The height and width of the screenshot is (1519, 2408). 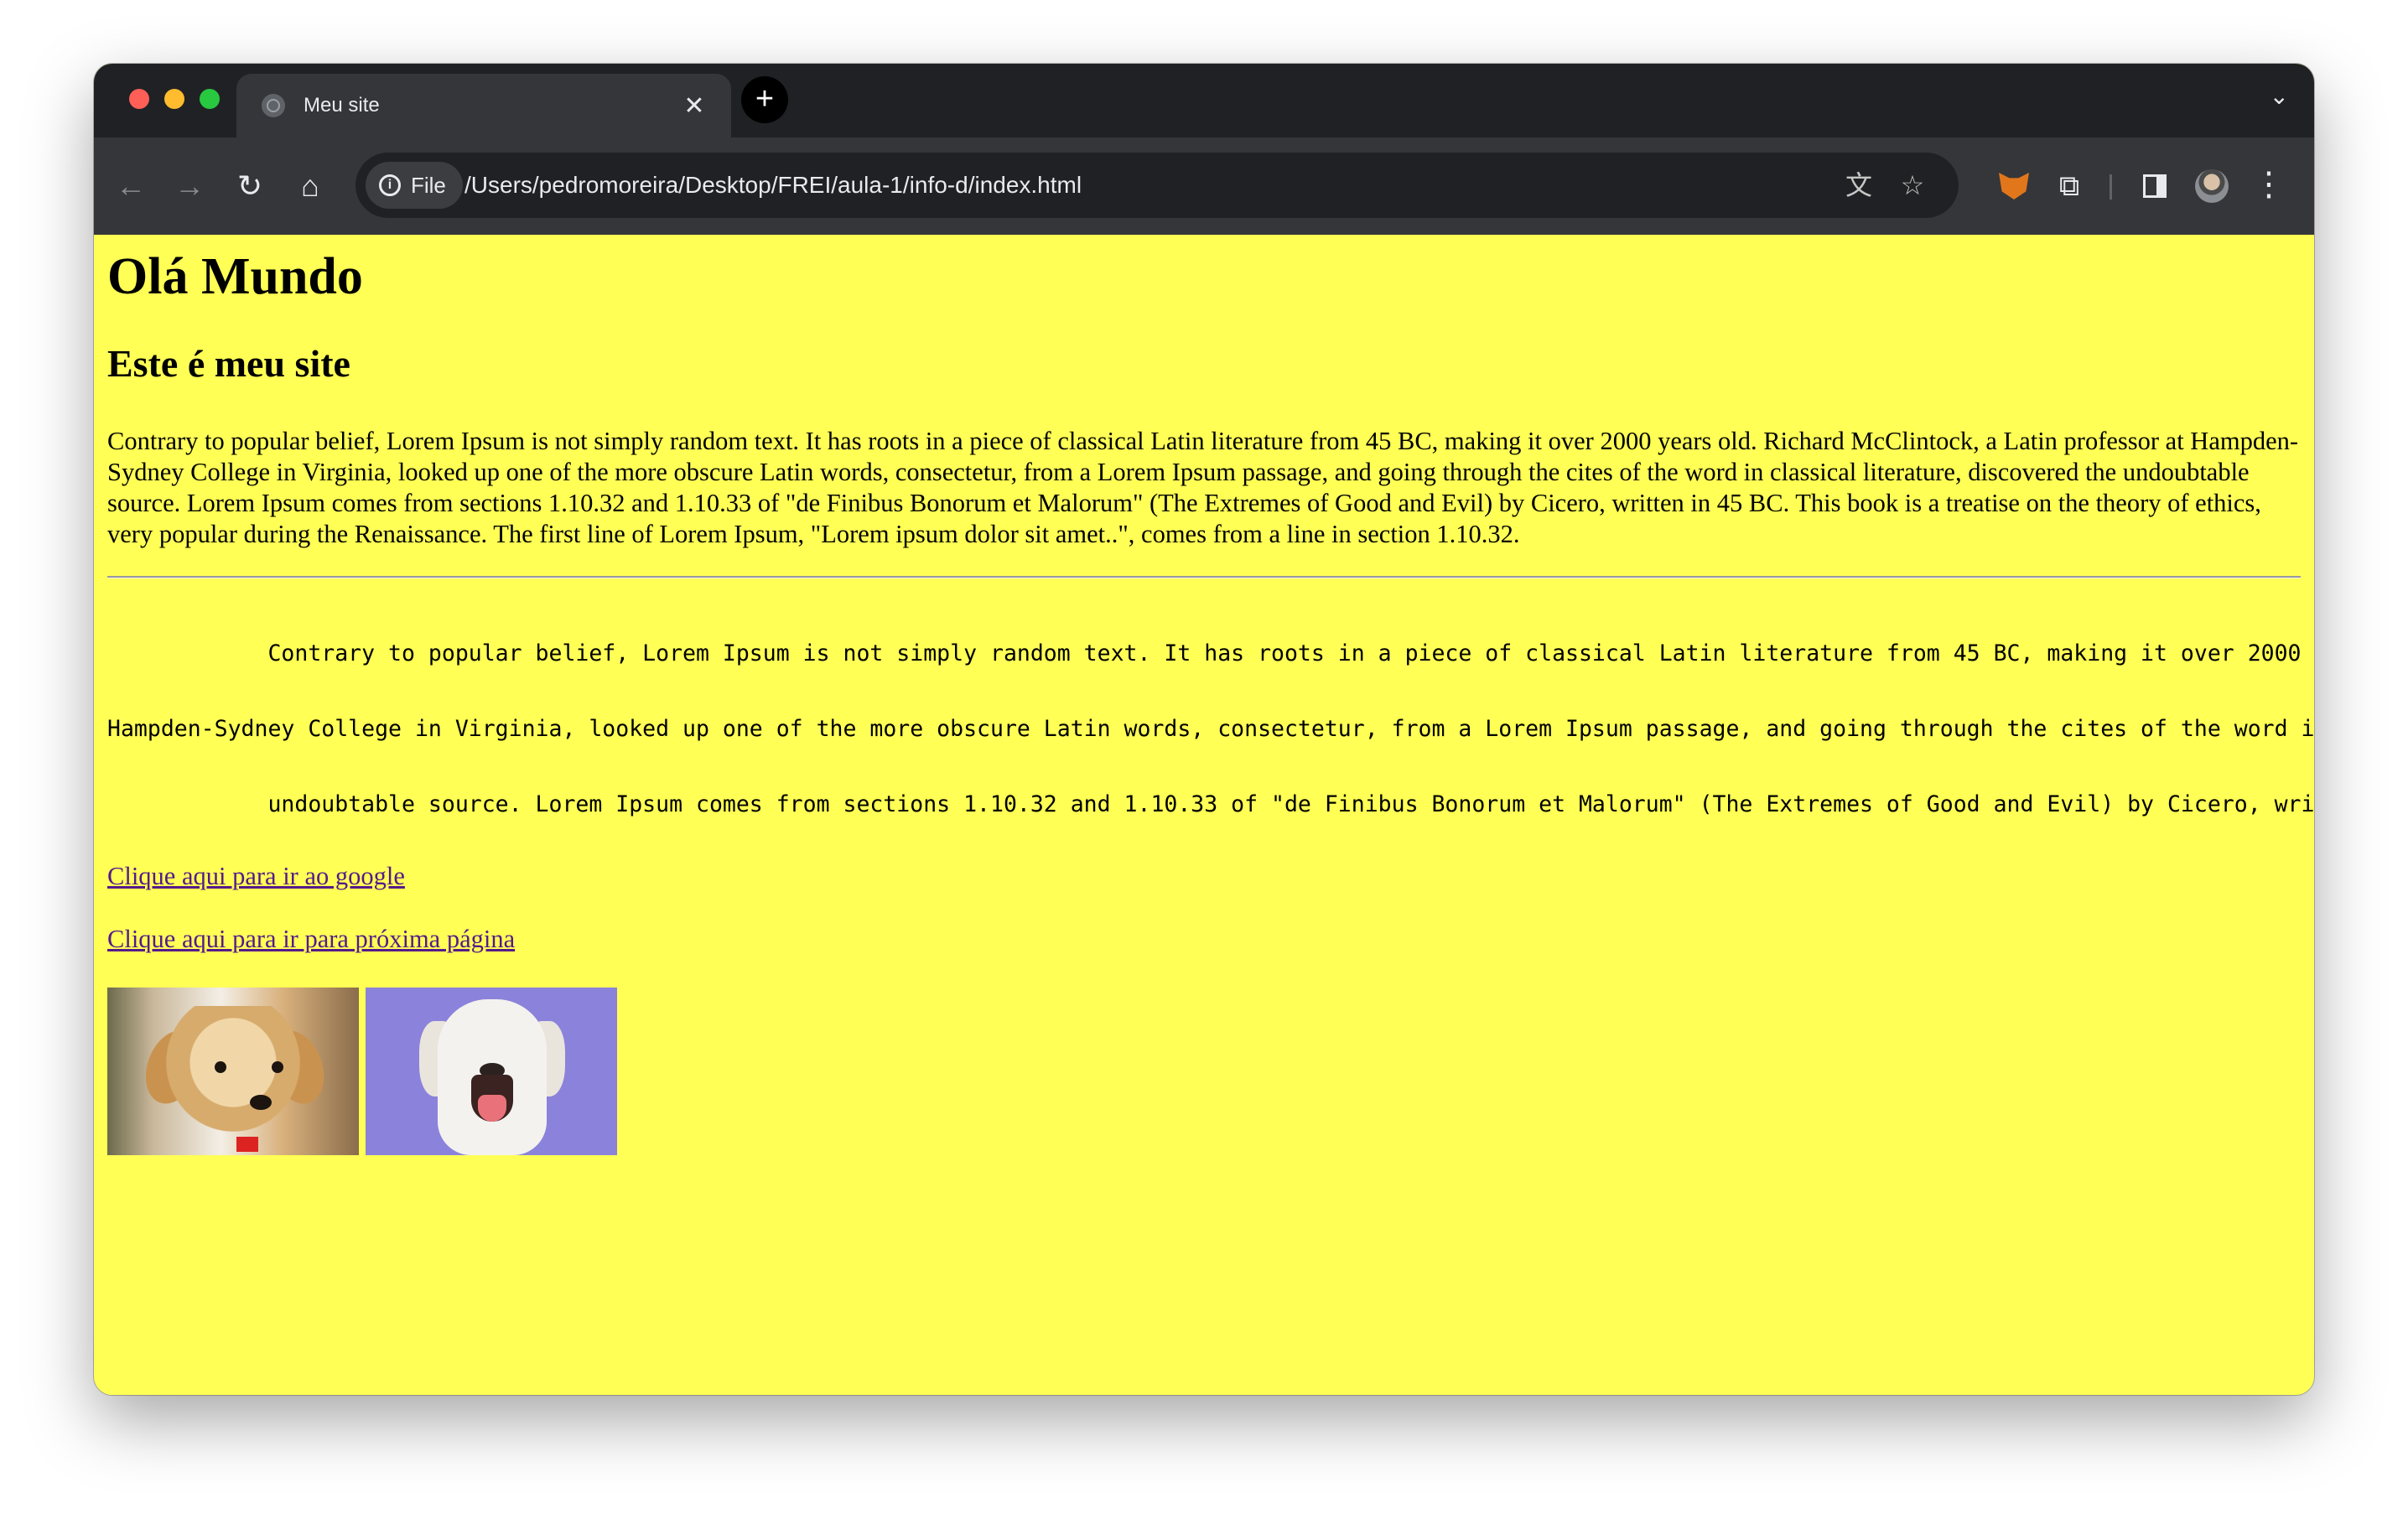 What do you see at coordinates (131, 186) in the screenshot?
I see `back-icon: ←` at bounding box center [131, 186].